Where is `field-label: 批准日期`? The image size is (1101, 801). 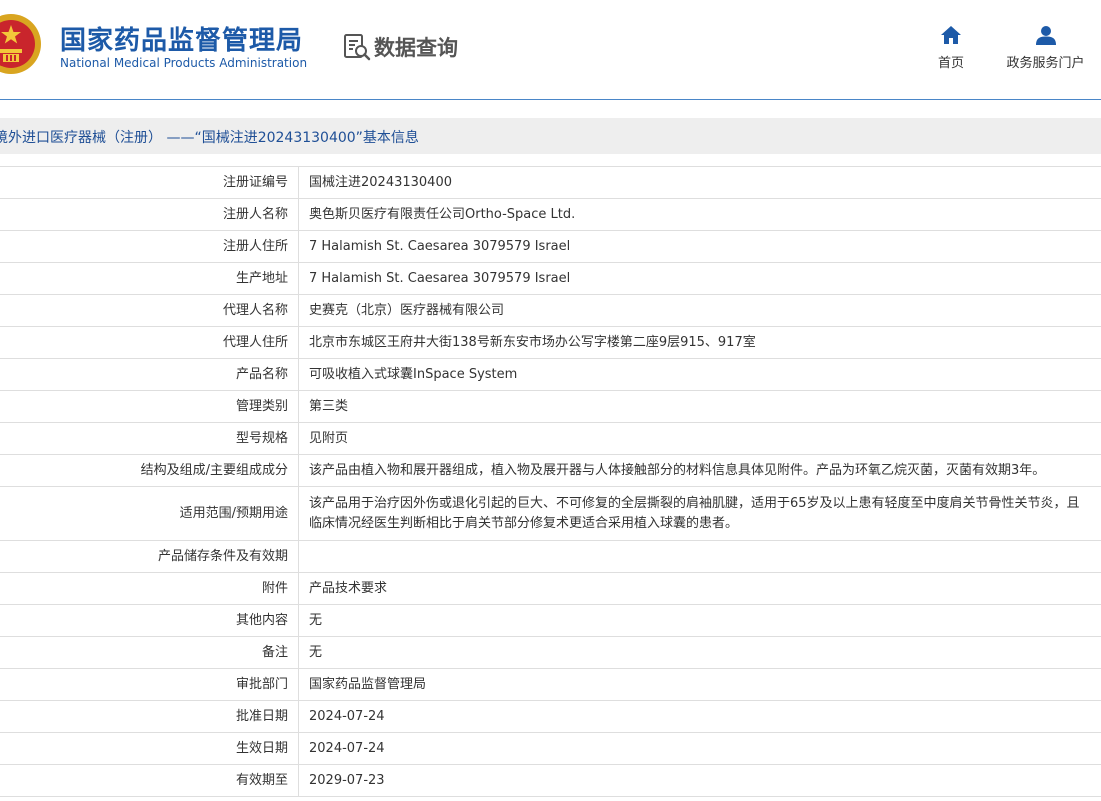
field-label: 批准日期 is located at coordinates (149, 716).